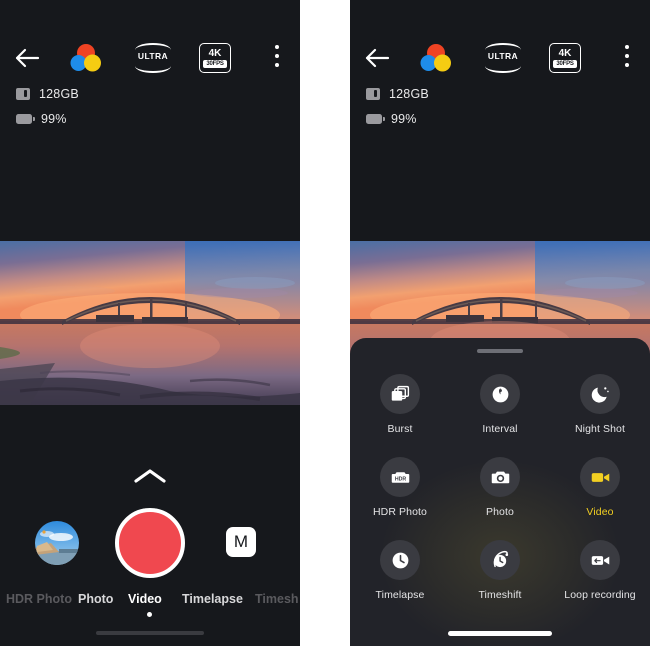  What do you see at coordinates (500, 429) in the screenshot?
I see `mode-option-label: Interval` at bounding box center [500, 429].